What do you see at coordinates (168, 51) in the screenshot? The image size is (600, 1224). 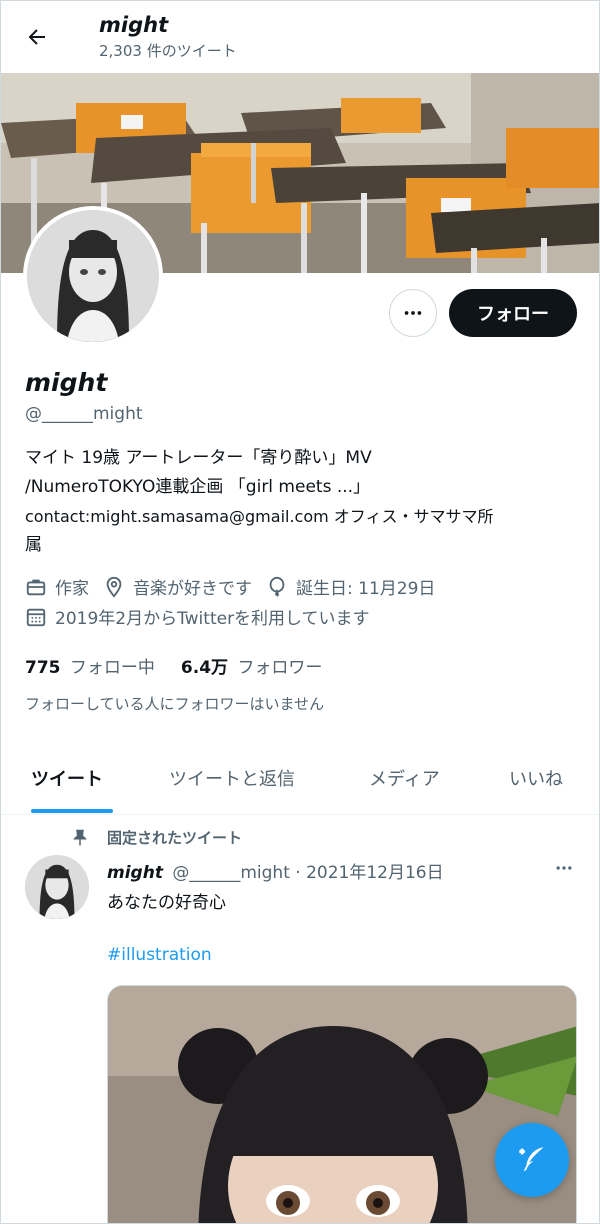 I see `header-tweet-count: 2,303 件のツイート` at bounding box center [168, 51].